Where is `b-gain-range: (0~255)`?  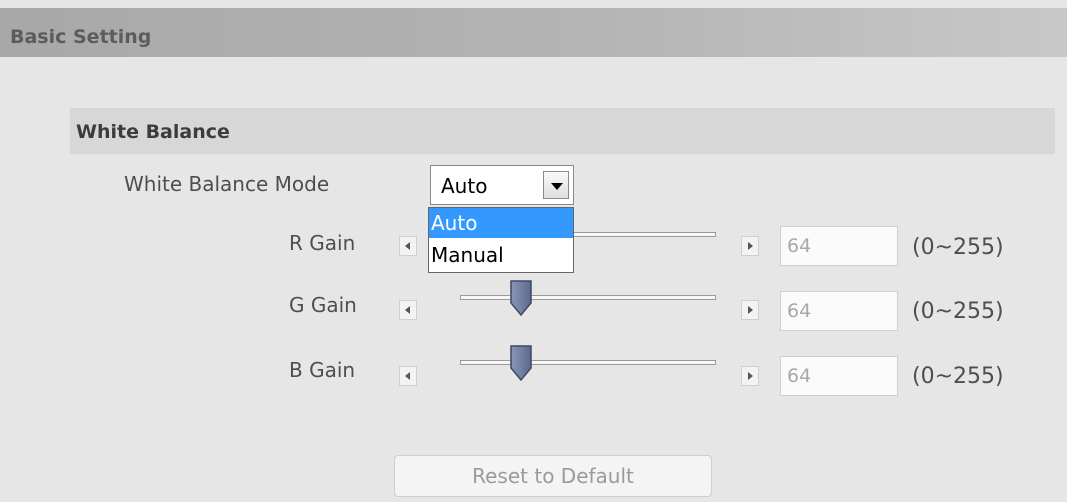
b-gain-range: (0~255) is located at coordinates (958, 376).